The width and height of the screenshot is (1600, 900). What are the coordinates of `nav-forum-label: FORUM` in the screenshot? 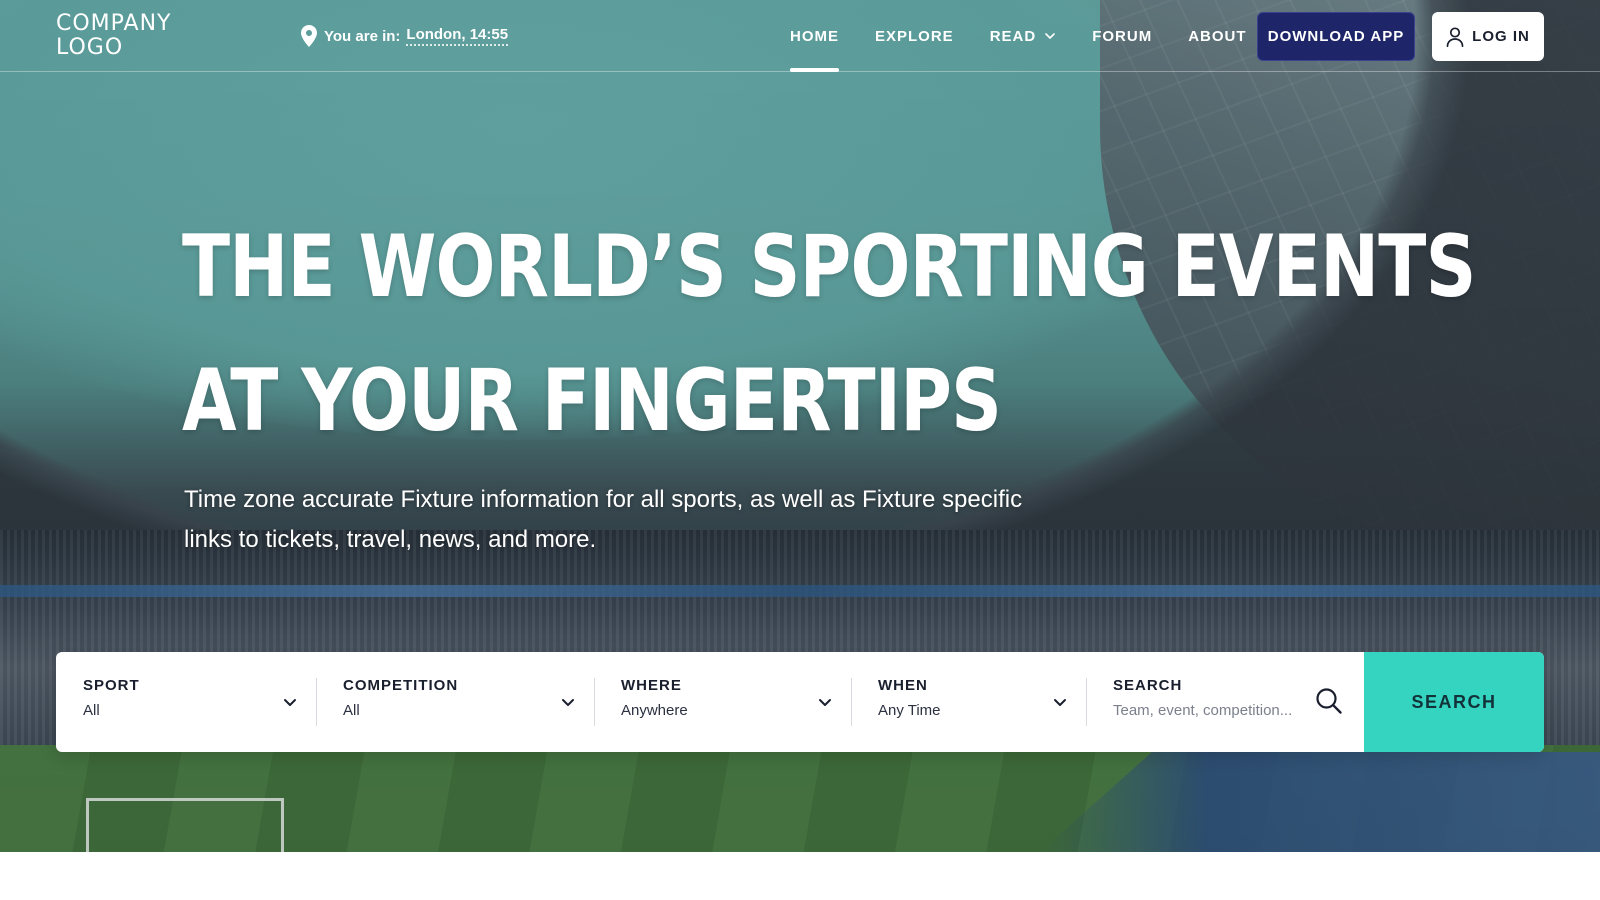 It's located at (1122, 36).